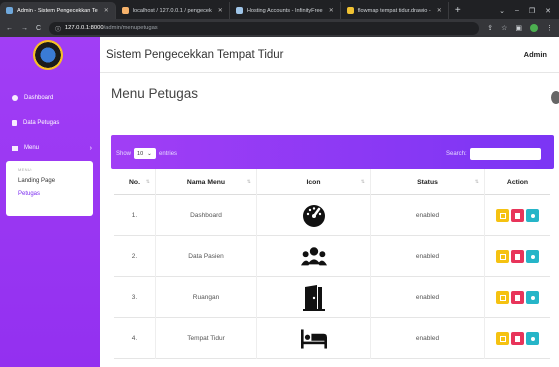  Describe the element at coordinates (505, 154) in the screenshot. I see `search-input` at that location.